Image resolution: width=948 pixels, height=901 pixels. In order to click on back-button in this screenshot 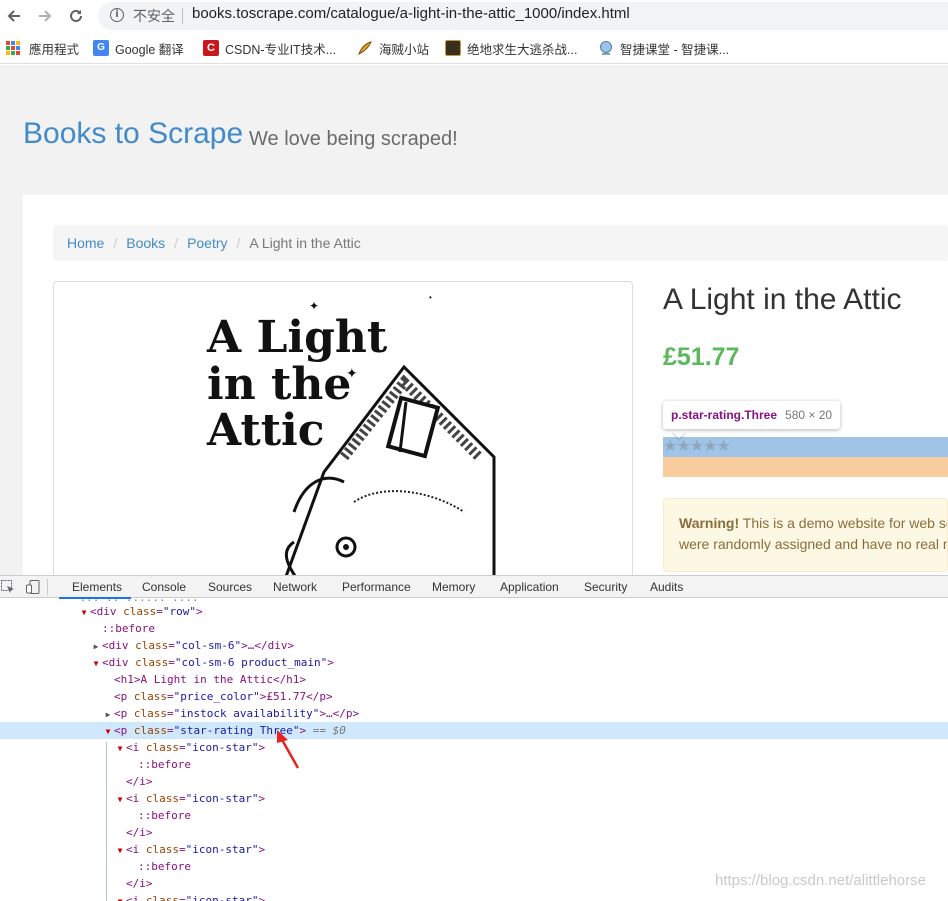, I will do `click(14, 16)`.